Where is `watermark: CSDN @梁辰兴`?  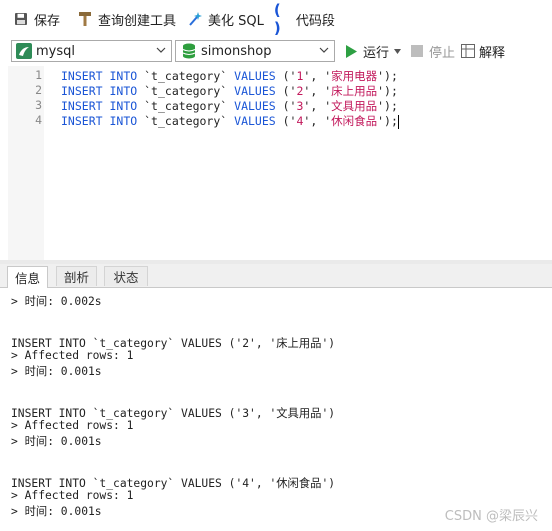 watermark: CSDN @梁辰兴 is located at coordinates (491, 516).